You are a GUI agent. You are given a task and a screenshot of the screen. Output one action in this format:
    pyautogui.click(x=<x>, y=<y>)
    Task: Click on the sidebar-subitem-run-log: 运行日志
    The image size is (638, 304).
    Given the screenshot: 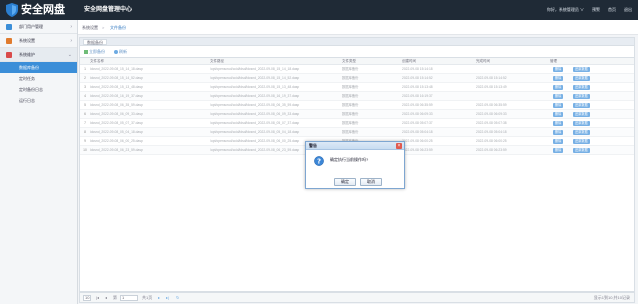 What is the action you would take?
    pyautogui.click(x=38, y=100)
    